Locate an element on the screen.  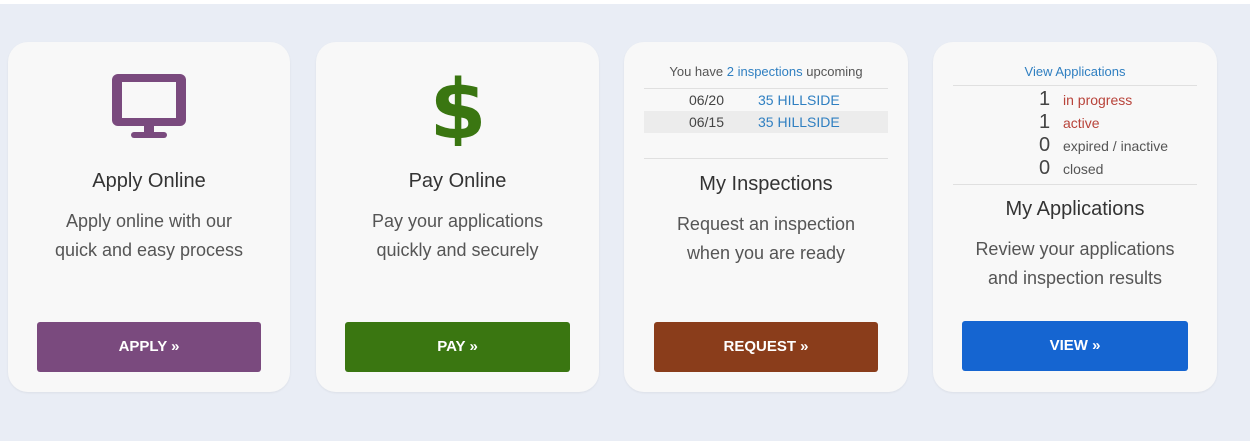
inspection-date: 06/15 is located at coordinates (706, 122).